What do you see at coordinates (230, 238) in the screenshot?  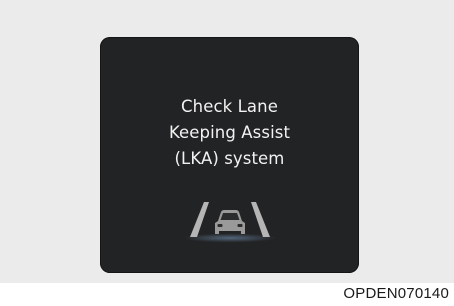 I see `road-glow` at bounding box center [230, 238].